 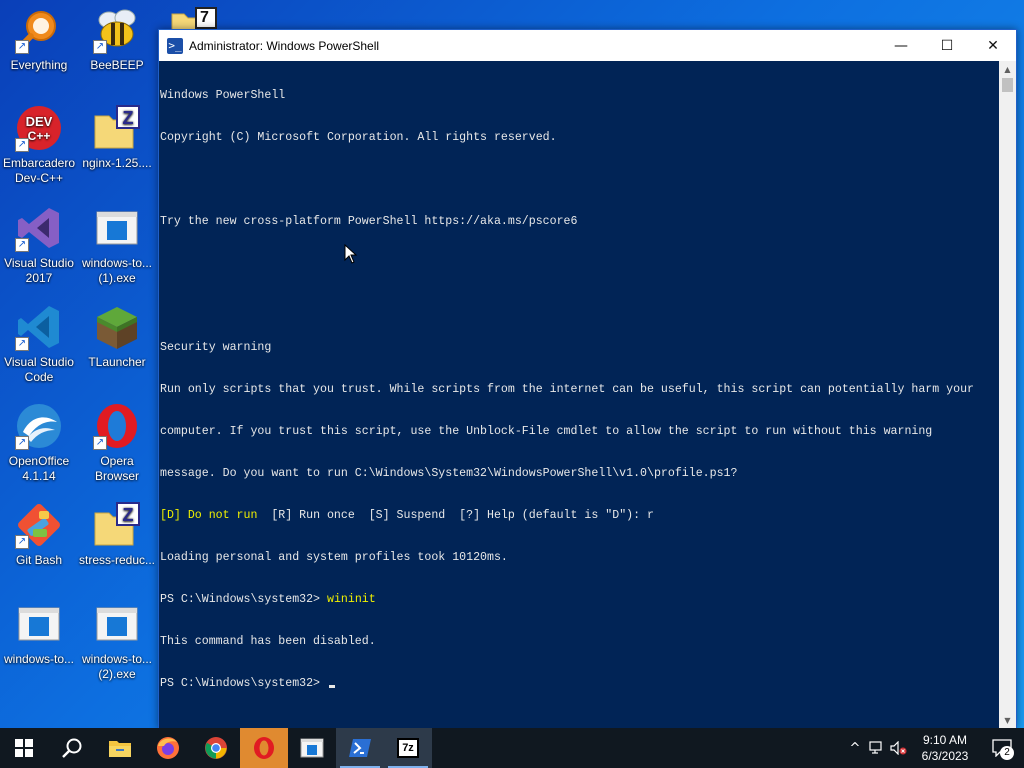 I want to click on firefox-button, so click(x=168, y=748).